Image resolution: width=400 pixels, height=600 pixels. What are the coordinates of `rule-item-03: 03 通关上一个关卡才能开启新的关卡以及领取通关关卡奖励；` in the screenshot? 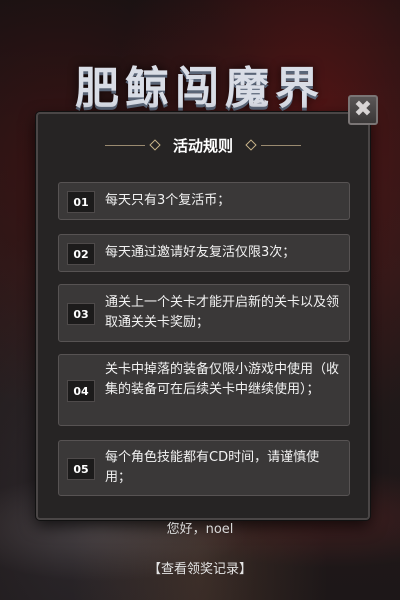 It's located at (204, 313).